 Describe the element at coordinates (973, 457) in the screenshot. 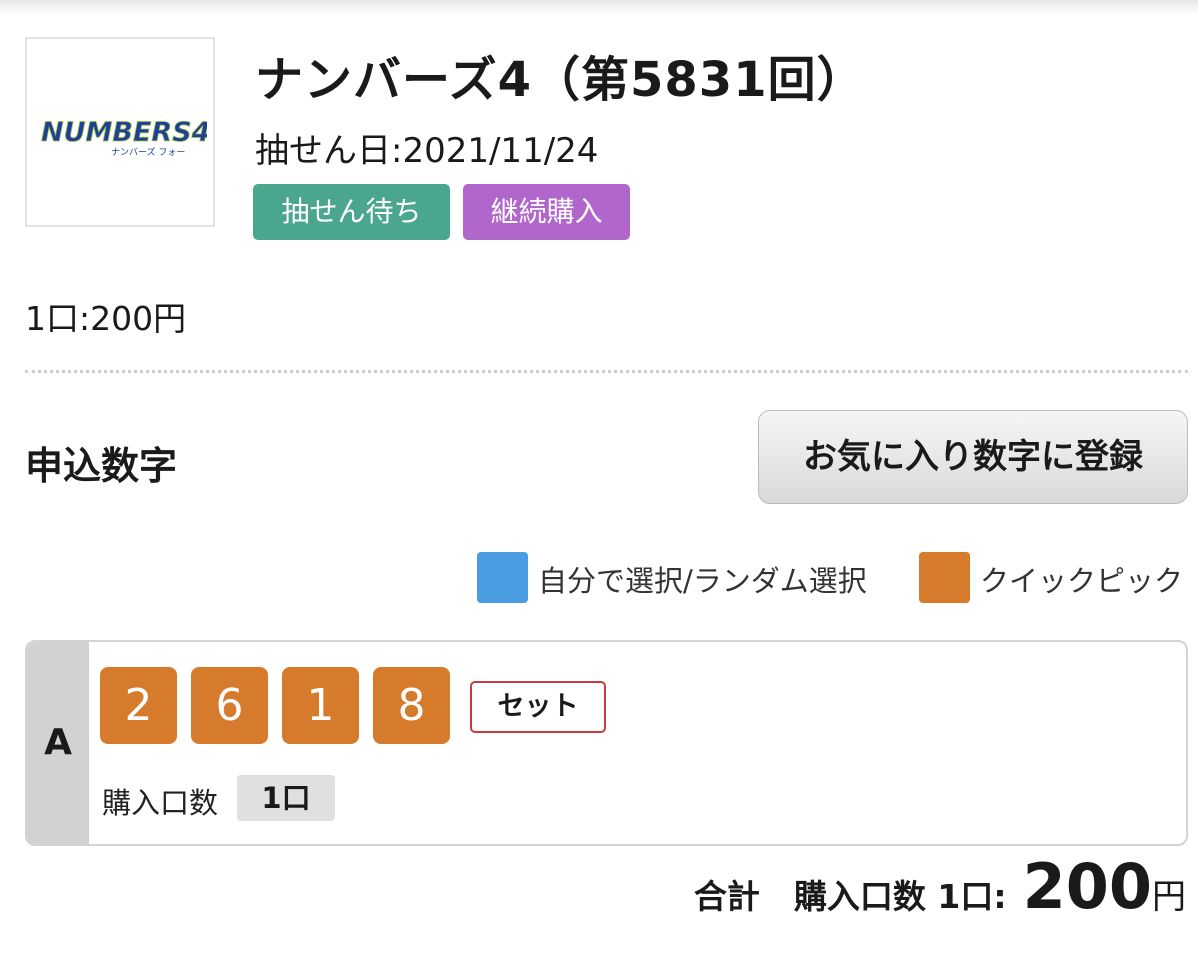

I see `register-favorite-button: お気に入り数字に登録` at that location.